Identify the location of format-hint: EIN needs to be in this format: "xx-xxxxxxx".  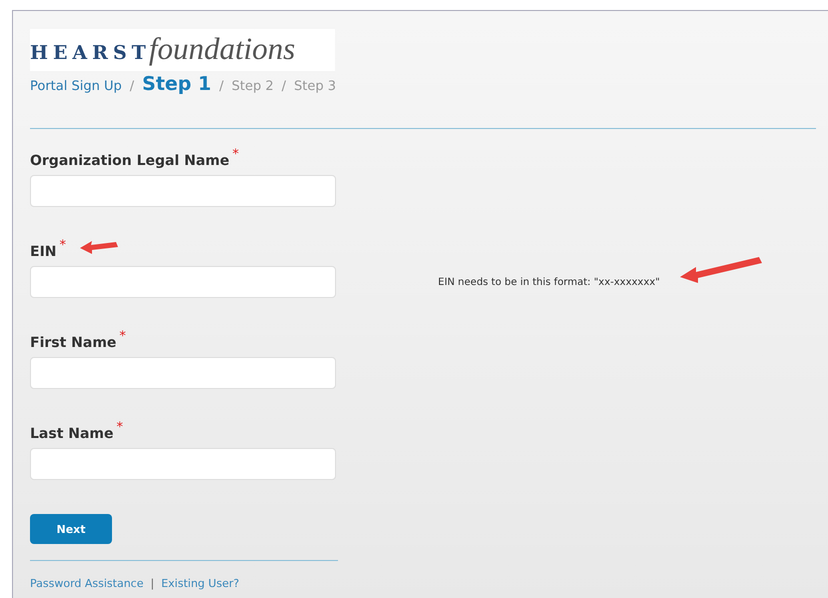
(549, 282).